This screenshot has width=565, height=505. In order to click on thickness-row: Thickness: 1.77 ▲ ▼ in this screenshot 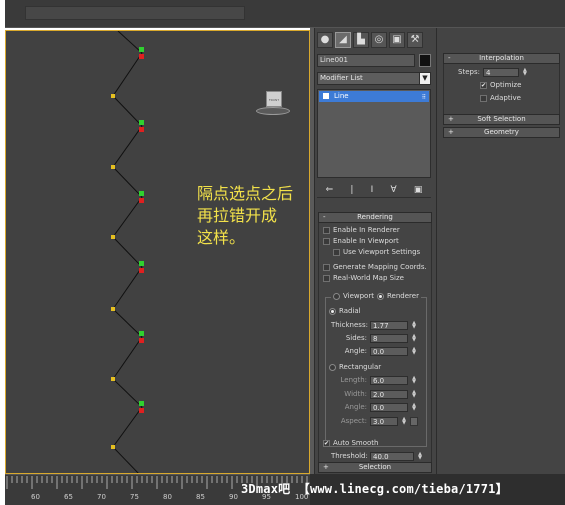, I will do `click(374, 325)`.